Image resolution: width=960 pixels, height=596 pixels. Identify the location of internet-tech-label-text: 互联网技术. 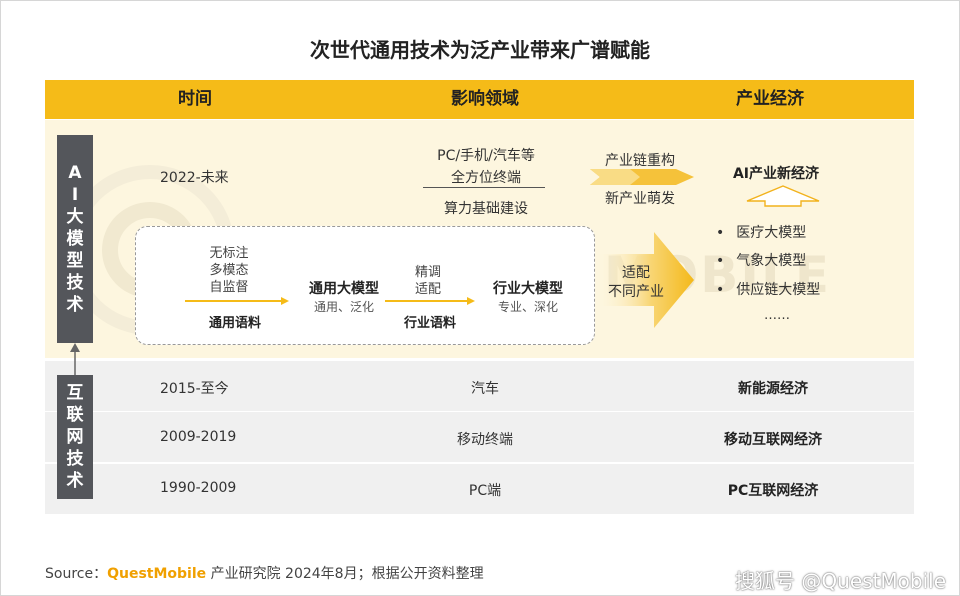
(75, 437).